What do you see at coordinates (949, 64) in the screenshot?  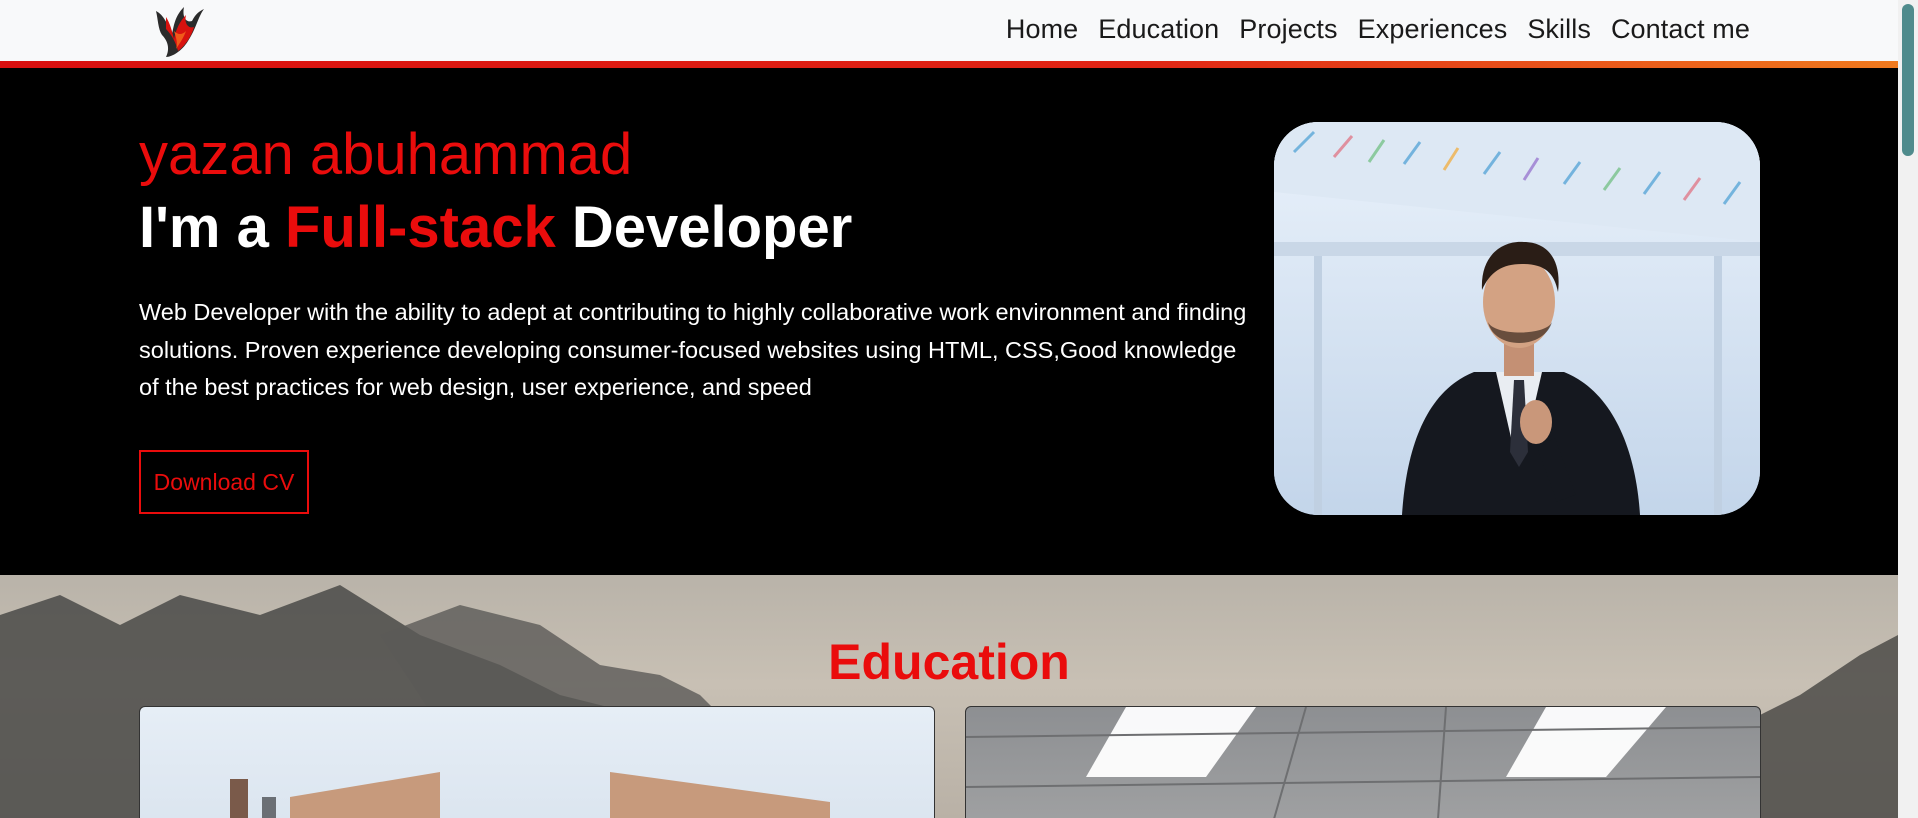 I see `navbar-accent-bar` at bounding box center [949, 64].